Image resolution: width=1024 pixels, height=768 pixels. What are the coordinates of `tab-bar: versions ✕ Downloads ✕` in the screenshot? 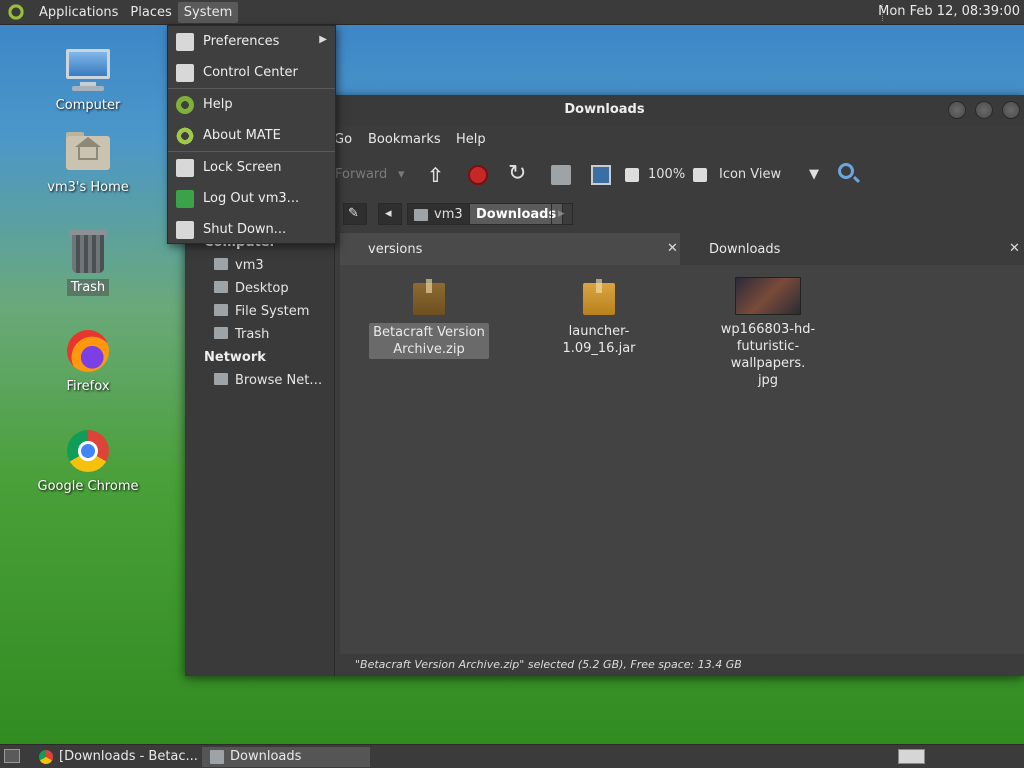 It's located at (682, 249).